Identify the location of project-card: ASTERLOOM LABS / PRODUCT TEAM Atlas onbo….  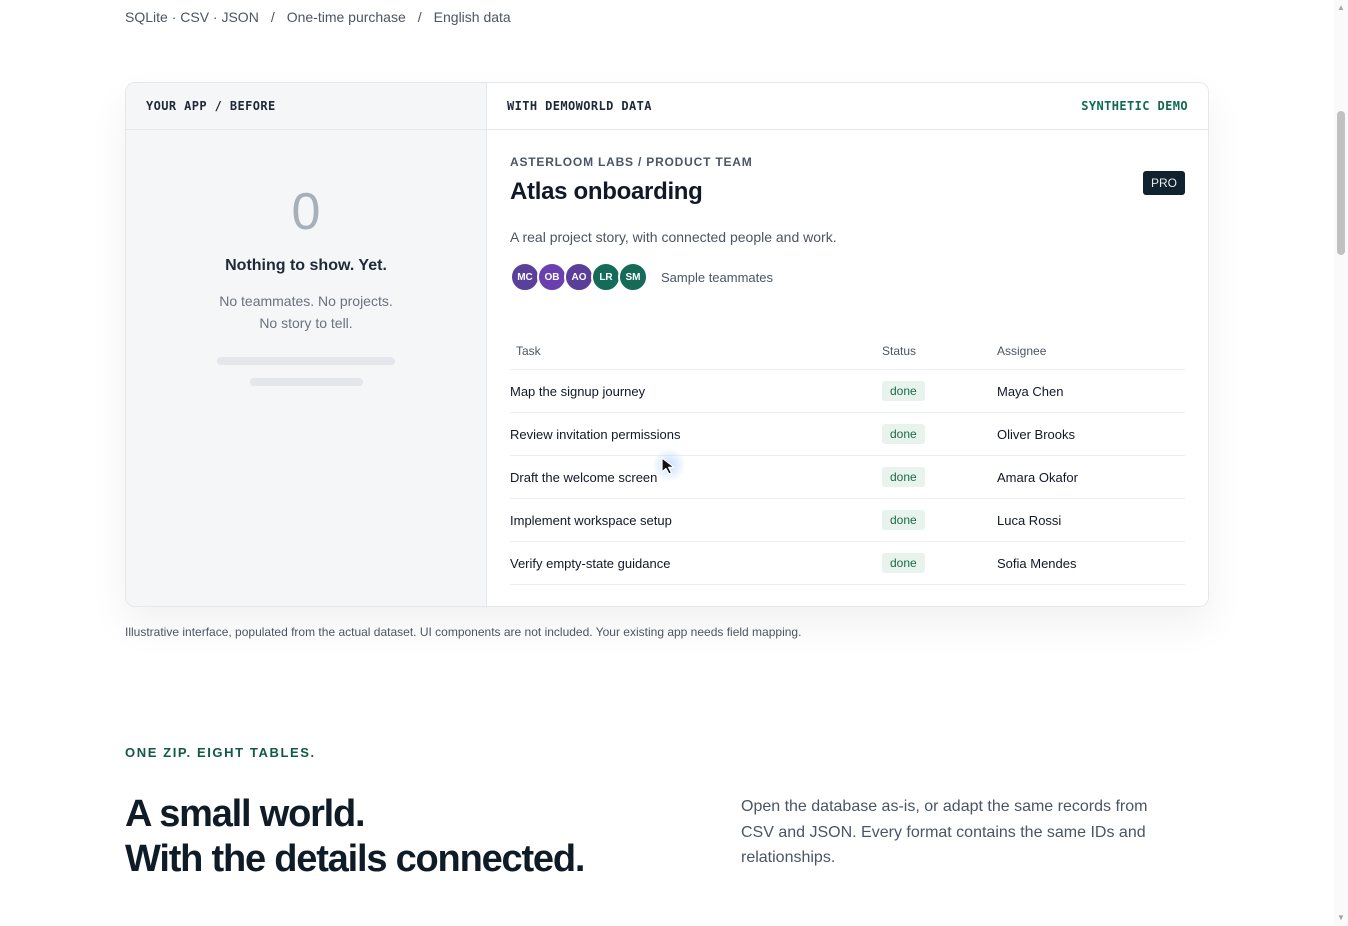
(847, 223).